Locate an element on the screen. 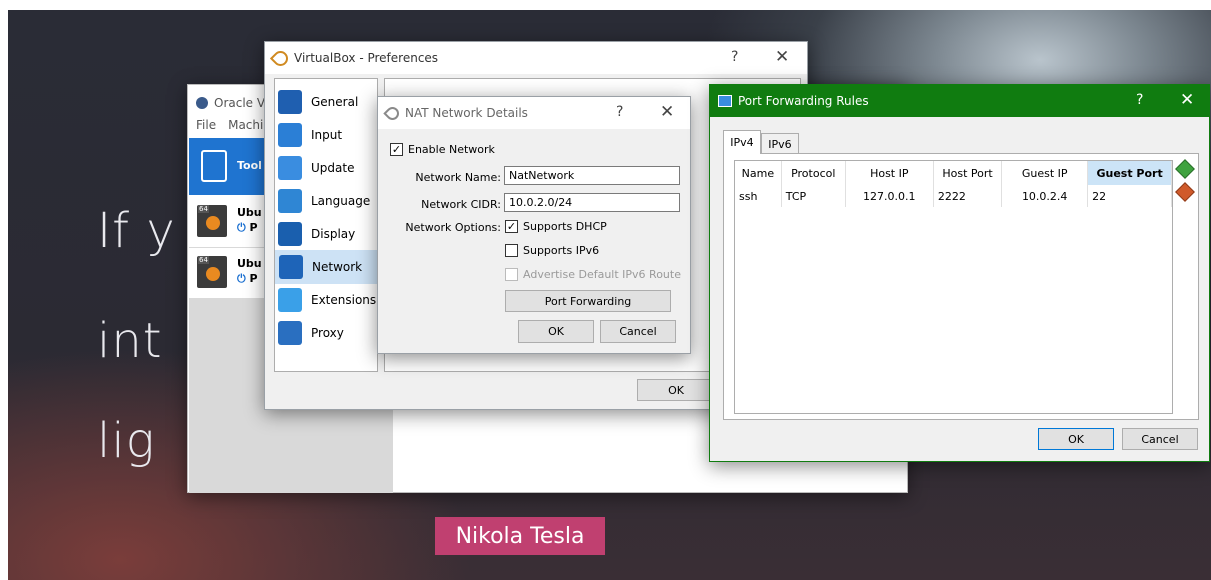 The height and width of the screenshot is (580, 1211). nat-ok-button: OK is located at coordinates (556, 331).